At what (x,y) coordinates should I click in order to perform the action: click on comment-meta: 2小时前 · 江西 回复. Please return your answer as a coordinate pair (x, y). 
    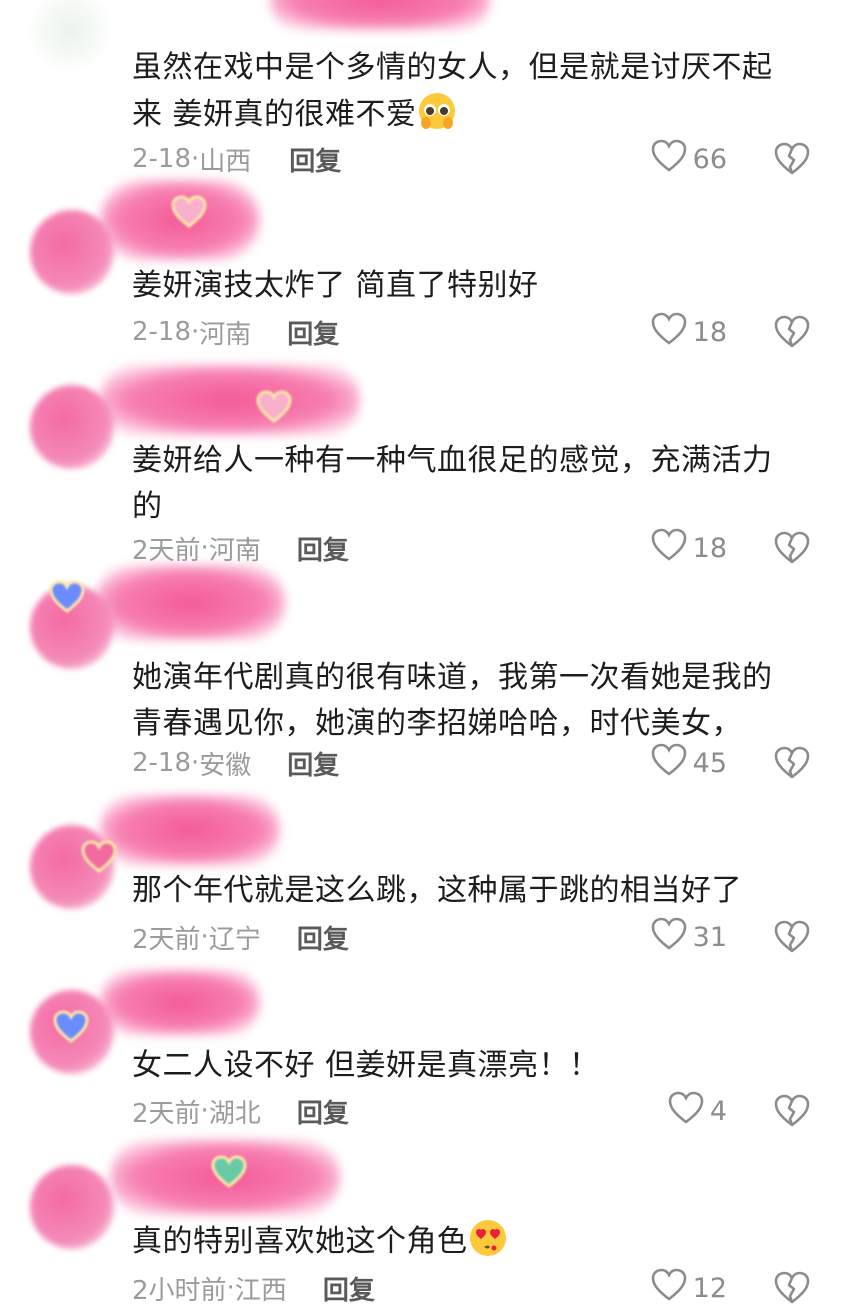
    Looking at the image, I should click on (253, 1288).